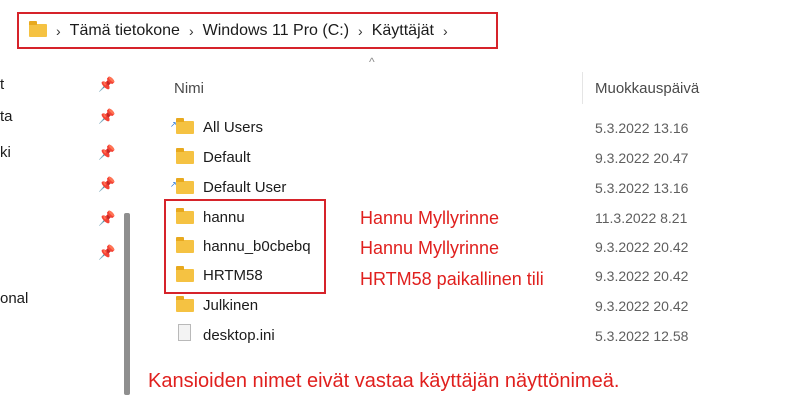 This screenshot has width=791, height=395. Describe the element at coordinates (582, 88) in the screenshot. I see `column-divider` at that location.